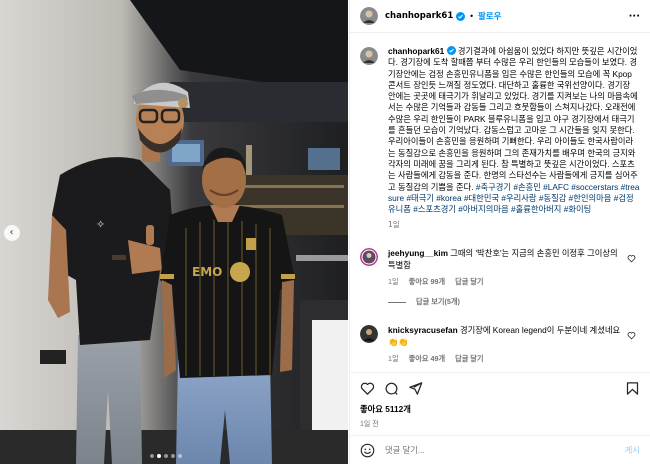 The image size is (650, 464). Describe the element at coordinates (427, 281) in the screenshot. I see `comment-likes: 좋아요 99개` at that location.